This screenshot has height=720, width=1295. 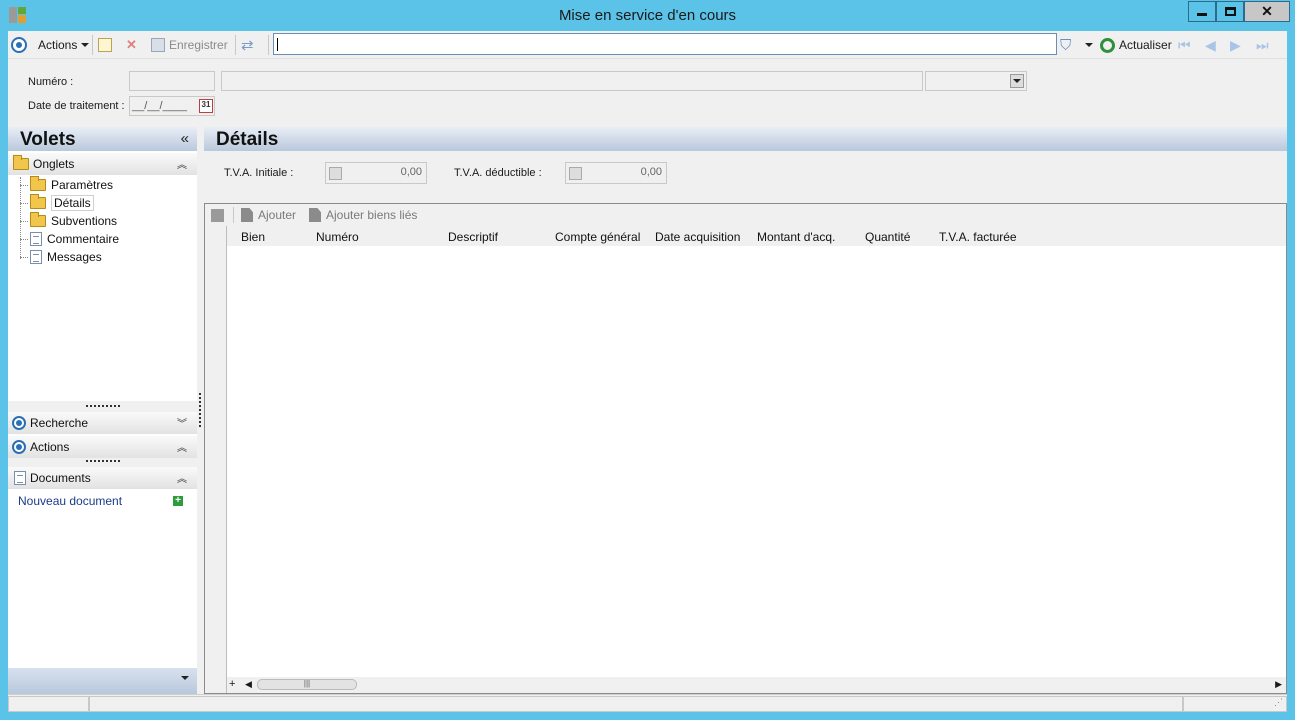 I want to click on chevron-down-icon: ︾, so click(x=182, y=422).